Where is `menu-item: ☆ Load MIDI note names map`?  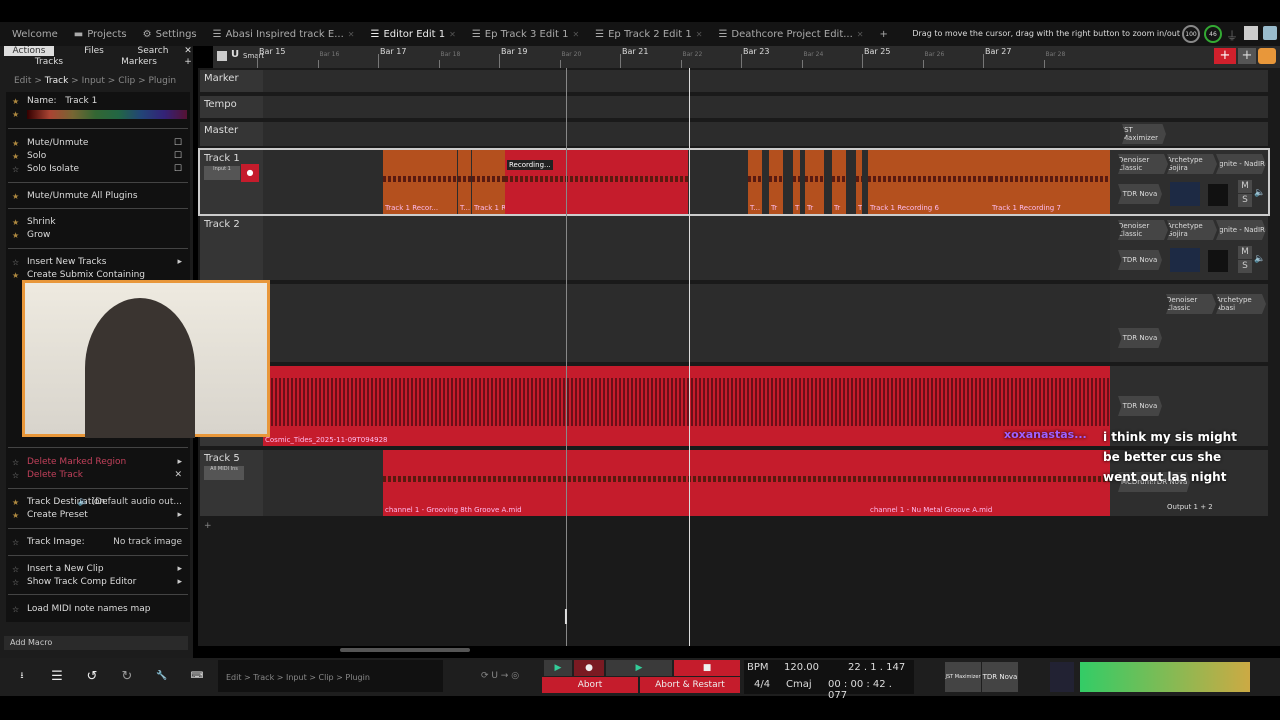 menu-item: ☆ Load MIDI note names map is located at coordinates (98, 609).